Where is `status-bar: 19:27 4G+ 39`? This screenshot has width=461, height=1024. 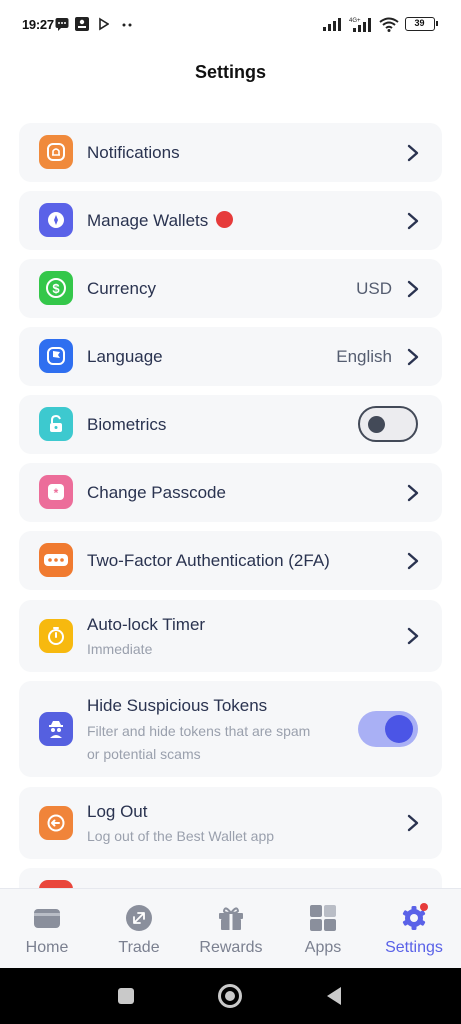 status-bar: 19:27 4G+ 39 is located at coordinates (230, 25).